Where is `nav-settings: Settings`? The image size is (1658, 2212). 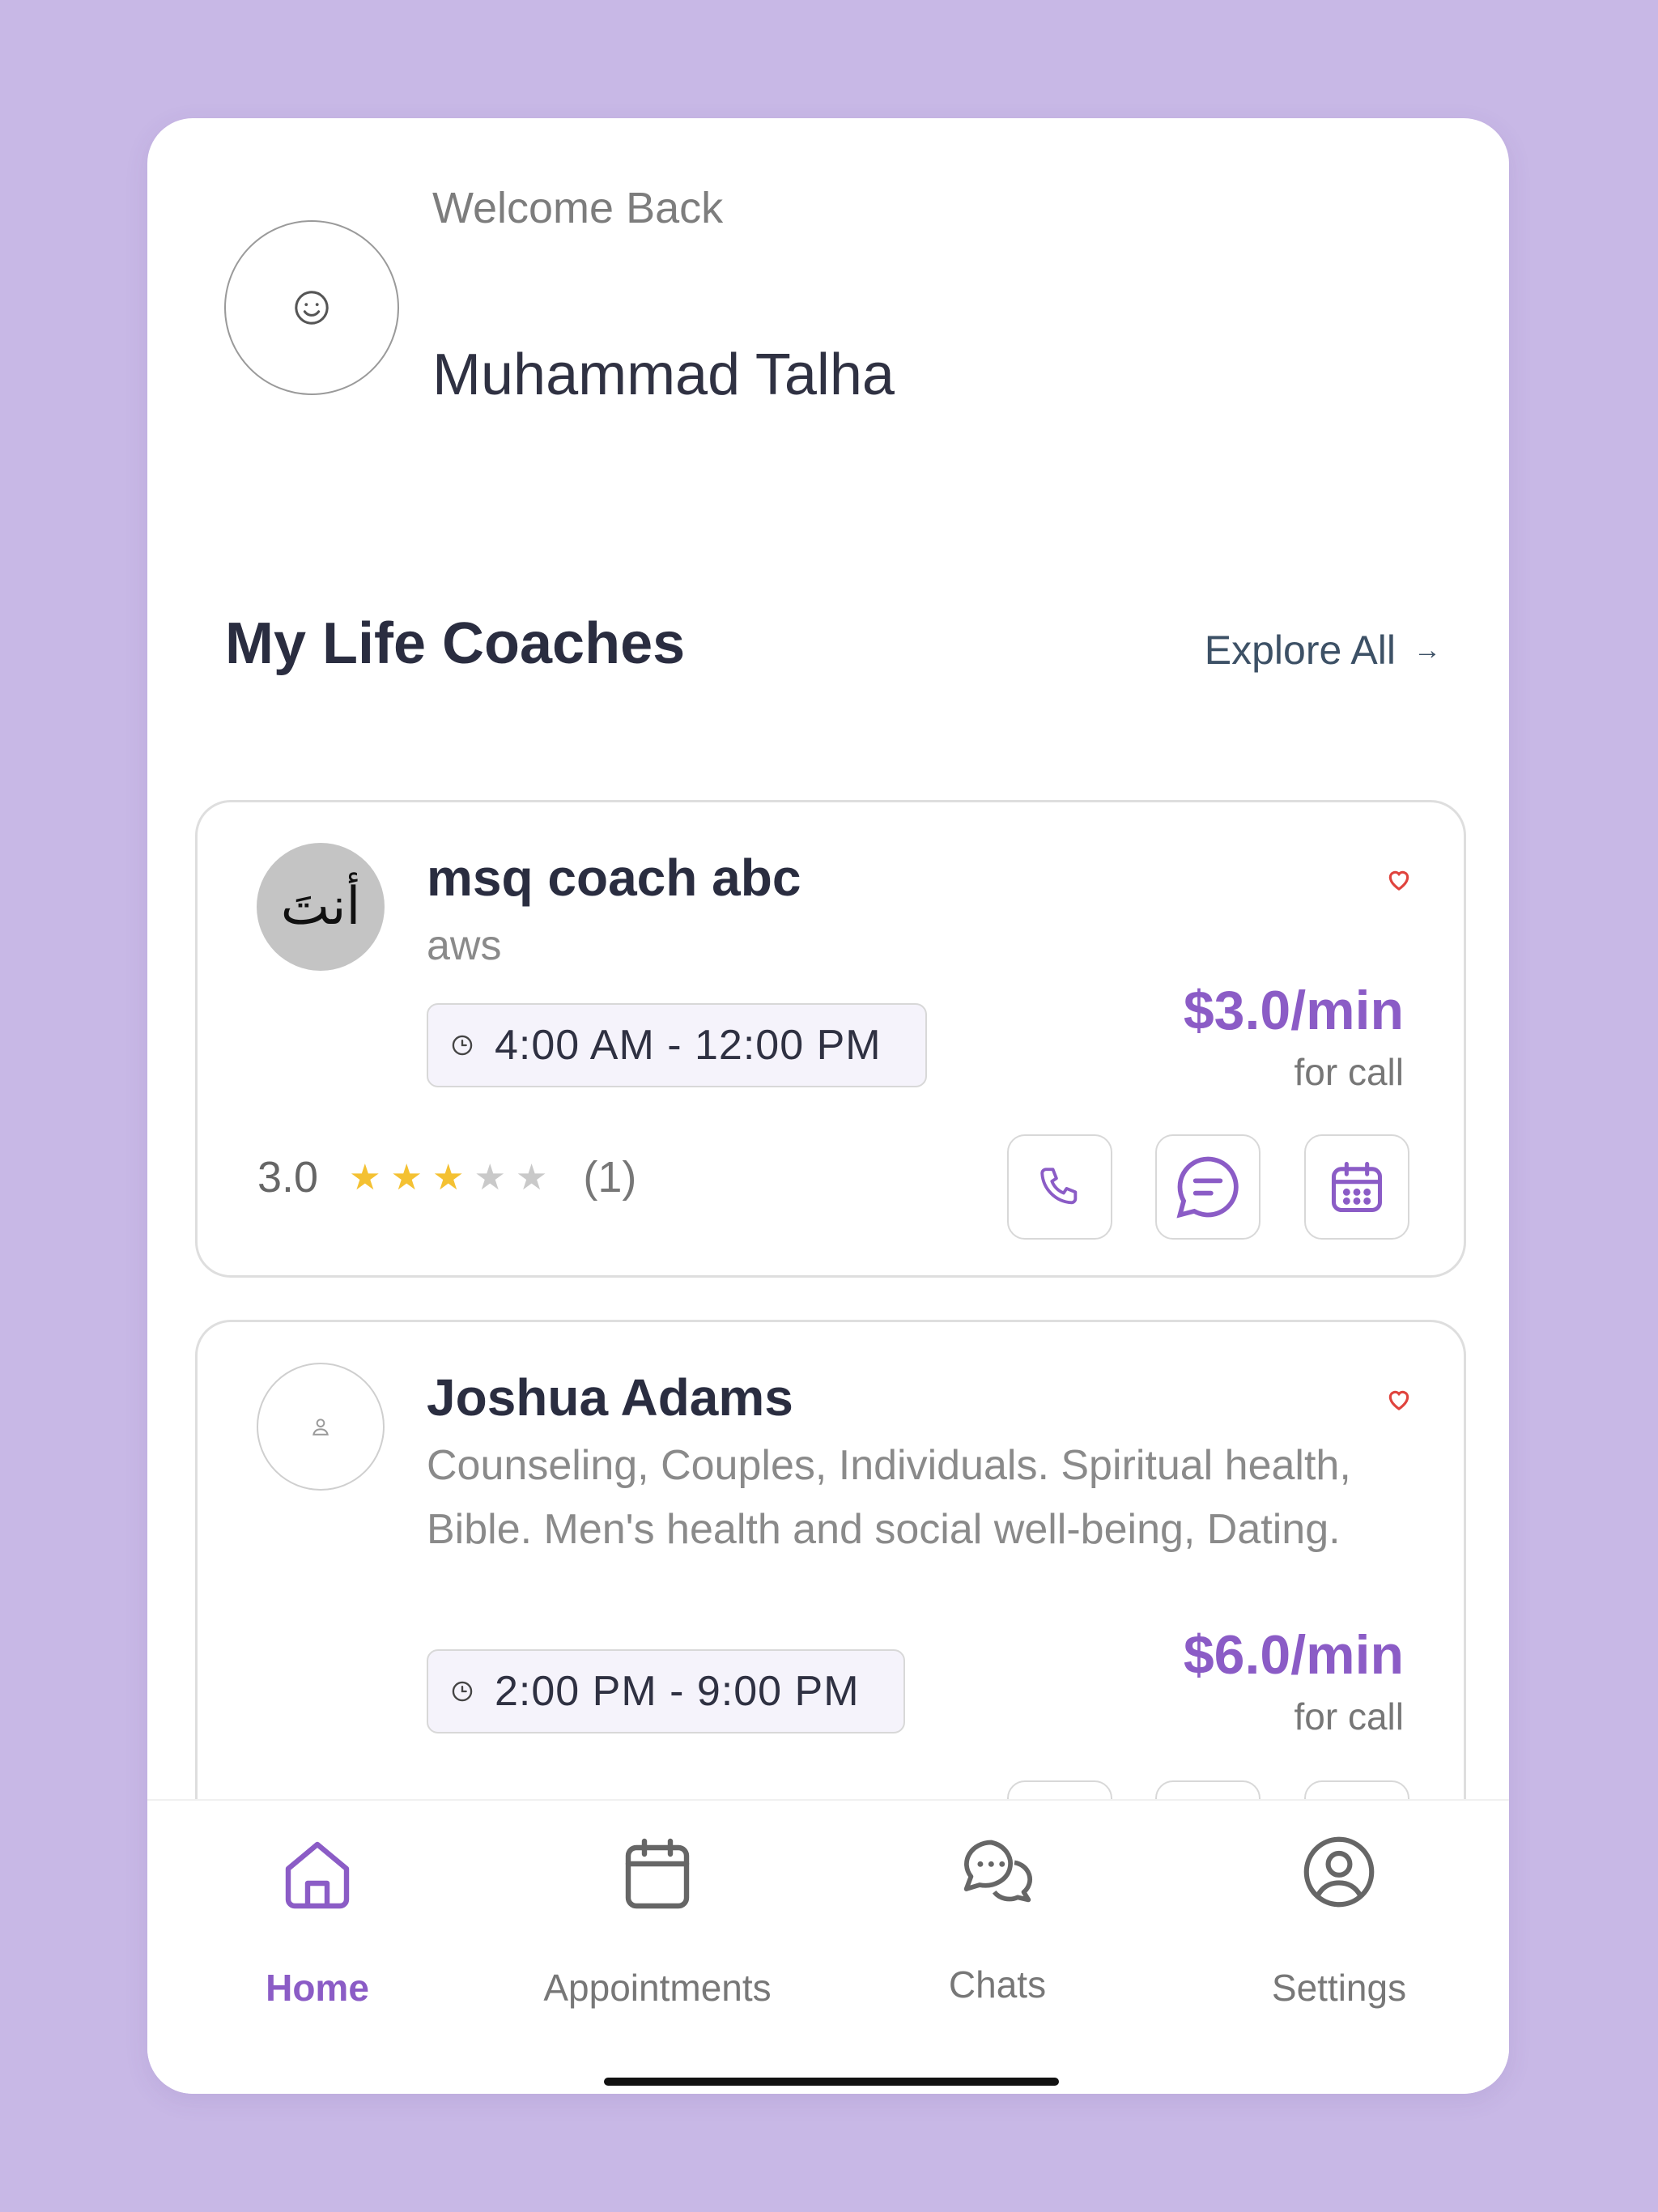 nav-settings: Settings is located at coordinates (1339, 1923).